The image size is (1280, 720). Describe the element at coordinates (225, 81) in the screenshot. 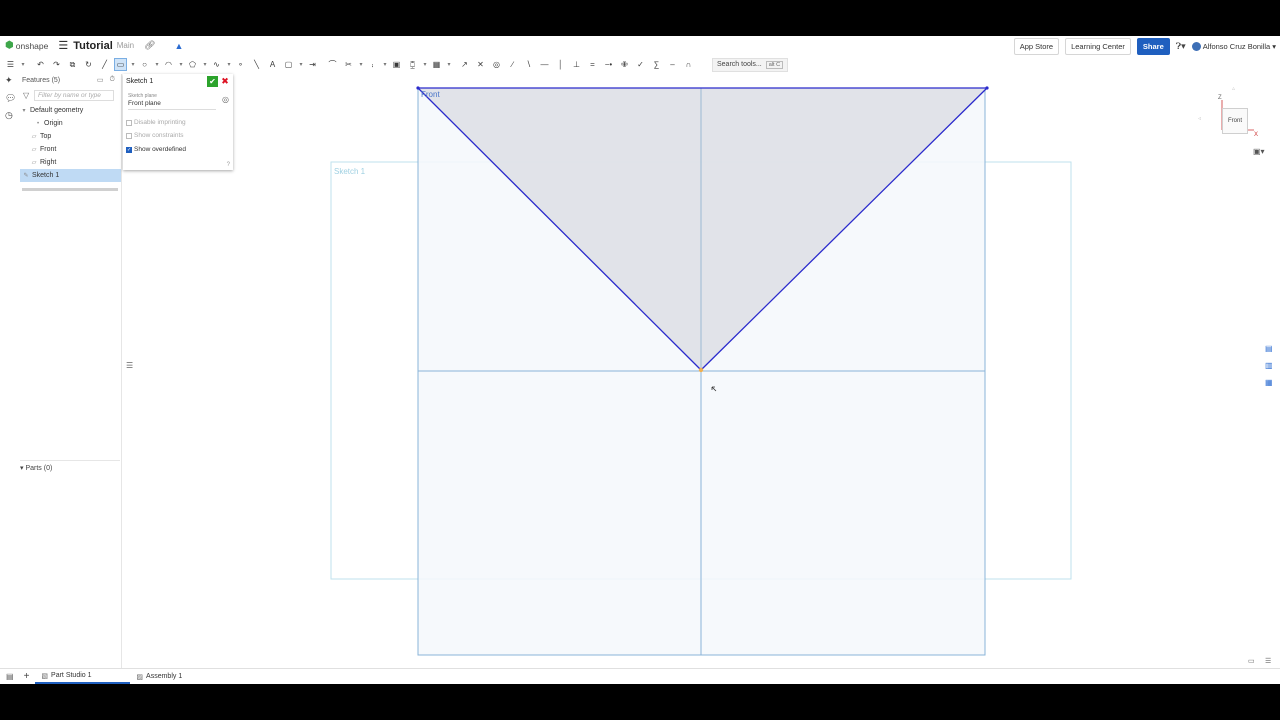

I see `close-icon: ✖` at that location.